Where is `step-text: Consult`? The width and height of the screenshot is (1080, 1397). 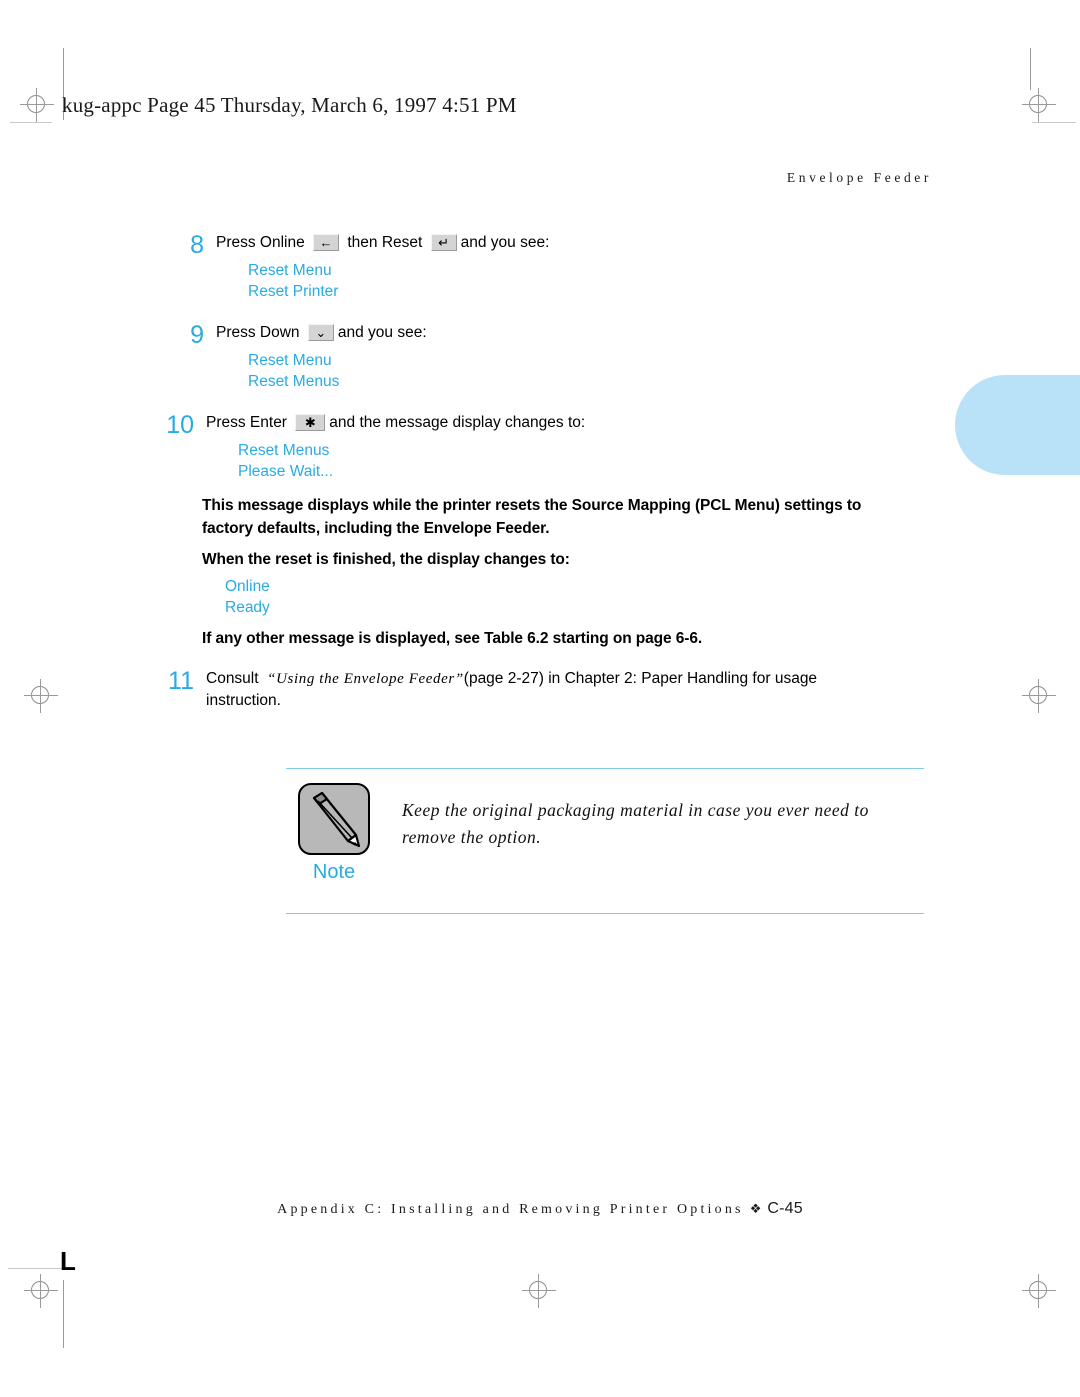
step-text: Consult is located at coordinates (237, 678).